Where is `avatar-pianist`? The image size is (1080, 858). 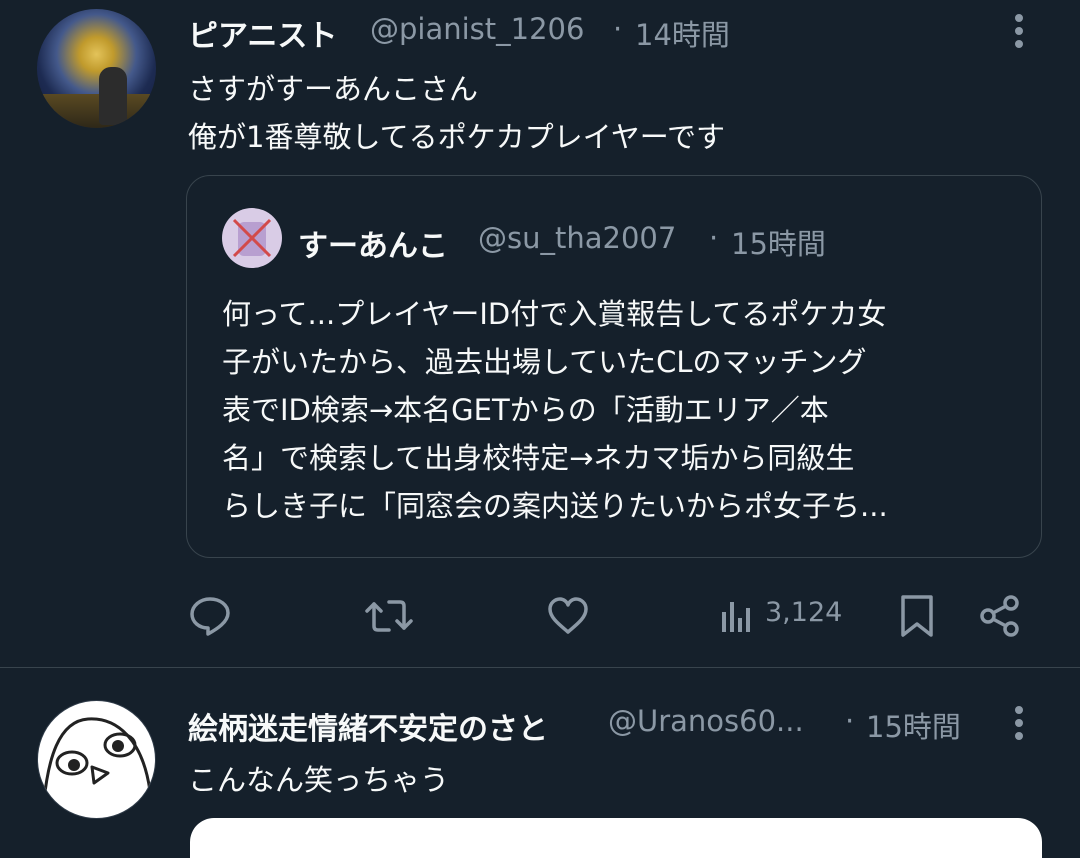
avatar-pianist is located at coordinates (96, 68).